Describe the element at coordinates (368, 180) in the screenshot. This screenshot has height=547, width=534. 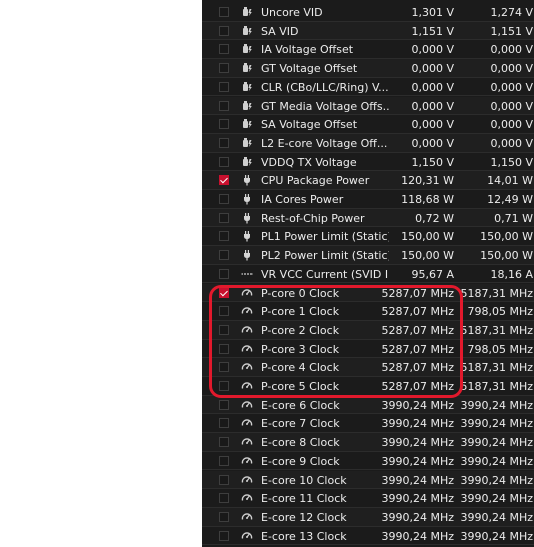
I see `table-row: CPU Package Power 120,31 W 14,01 W` at that location.